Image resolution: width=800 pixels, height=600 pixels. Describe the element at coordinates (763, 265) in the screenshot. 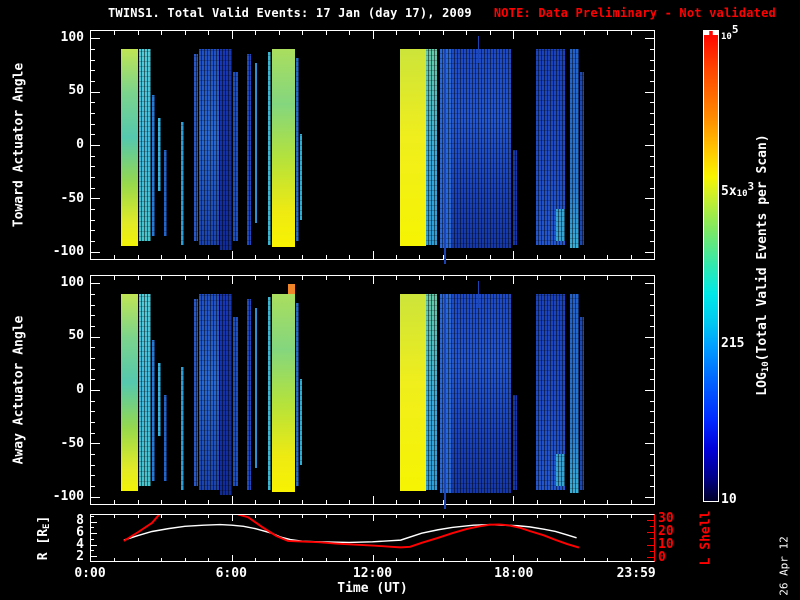

I see `colorbar-axis-label: LOG10(Total Valid Events per Scan)` at that location.